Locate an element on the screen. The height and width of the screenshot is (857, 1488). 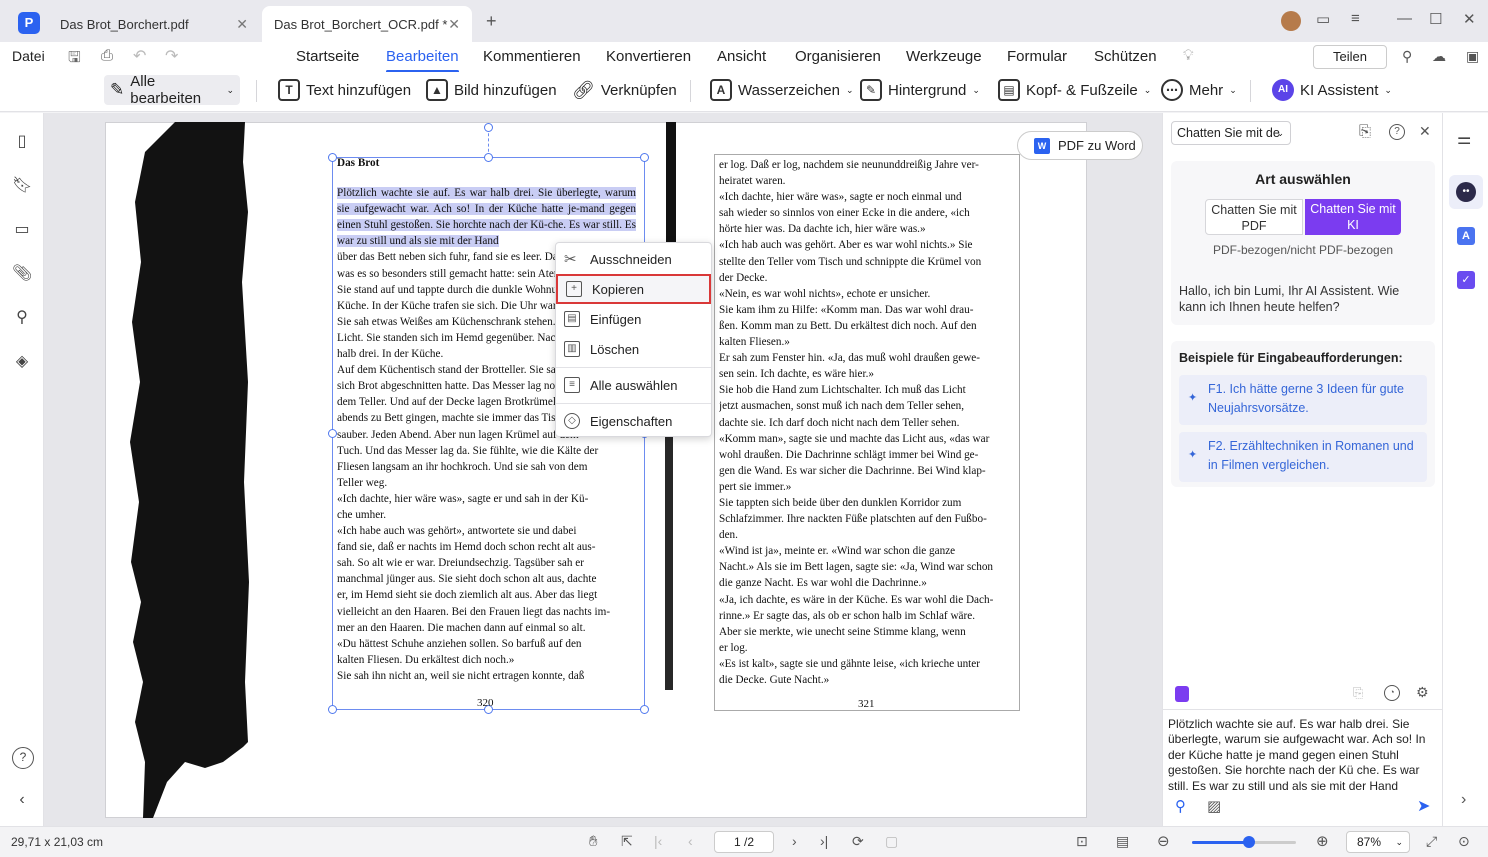
chat-mode-dropdown: Chatten Sie mit de ⌄ is located at coordinates (1231, 133).